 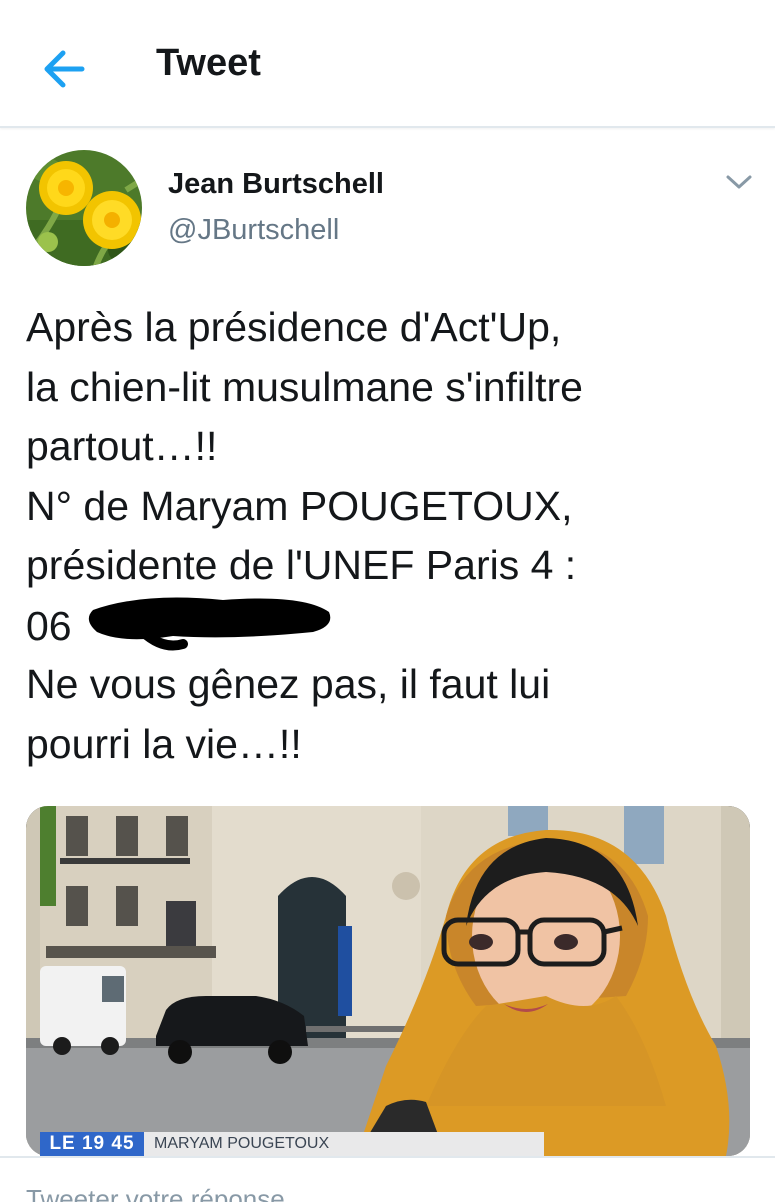 What do you see at coordinates (208, 63) in the screenshot?
I see `page-title: Tweet` at bounding box center [208, 63].